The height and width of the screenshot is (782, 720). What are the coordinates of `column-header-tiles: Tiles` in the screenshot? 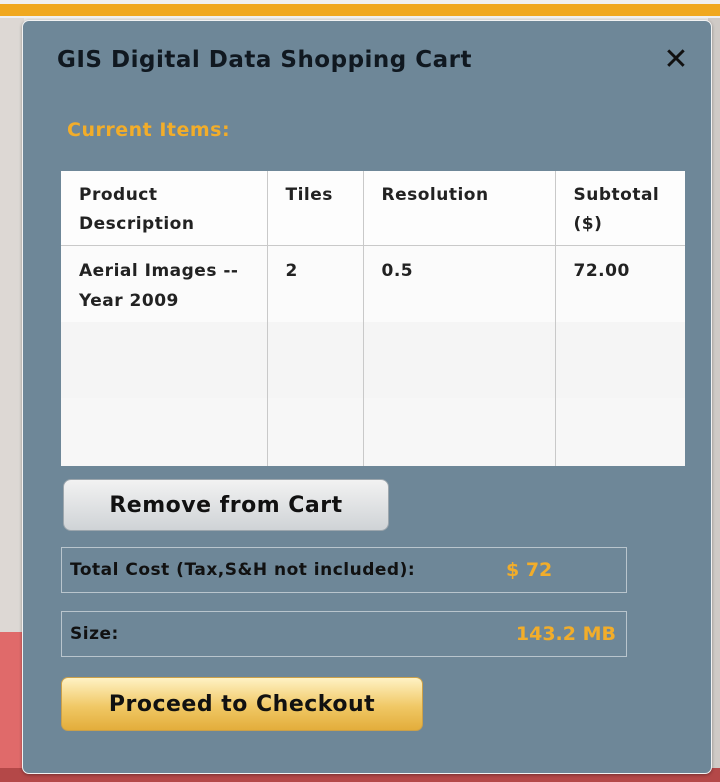 It's located at (315, 208).